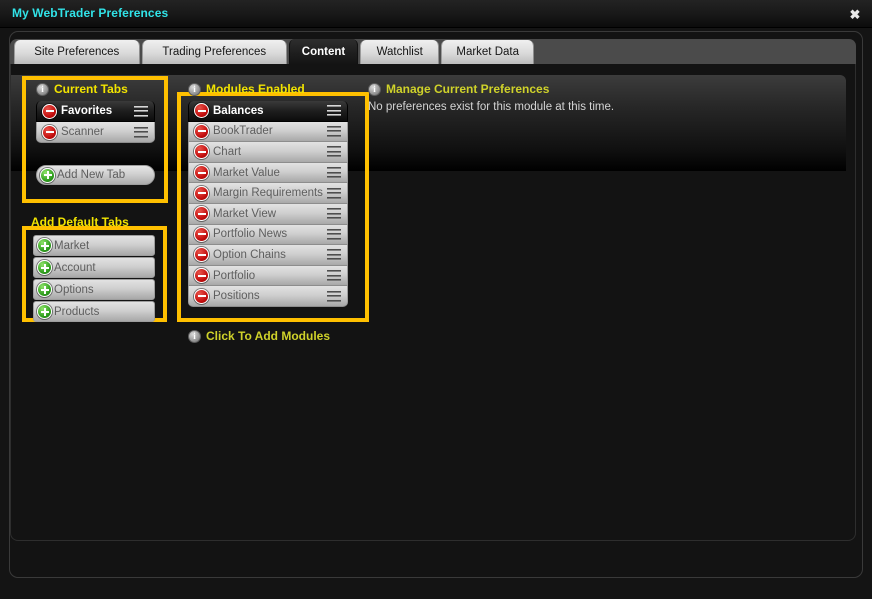 The image size is (872, 599). I want to click on tab-watchlist: Watchlist, so click(400, 52).